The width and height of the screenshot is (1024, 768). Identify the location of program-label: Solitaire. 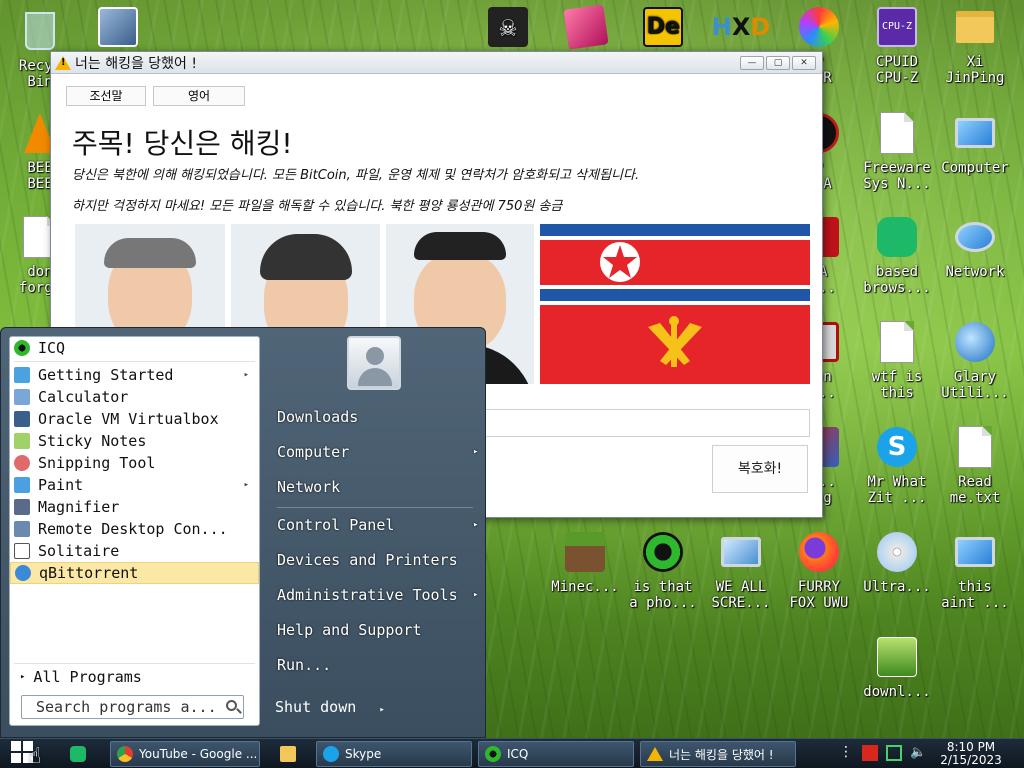
(79, 551).